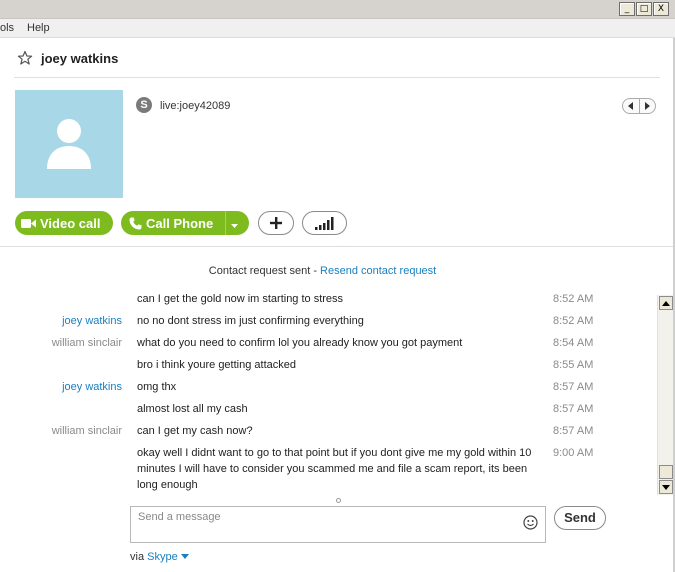 The image size is (675, 572). I want to click on menu-help: Help, so click(38, 28).